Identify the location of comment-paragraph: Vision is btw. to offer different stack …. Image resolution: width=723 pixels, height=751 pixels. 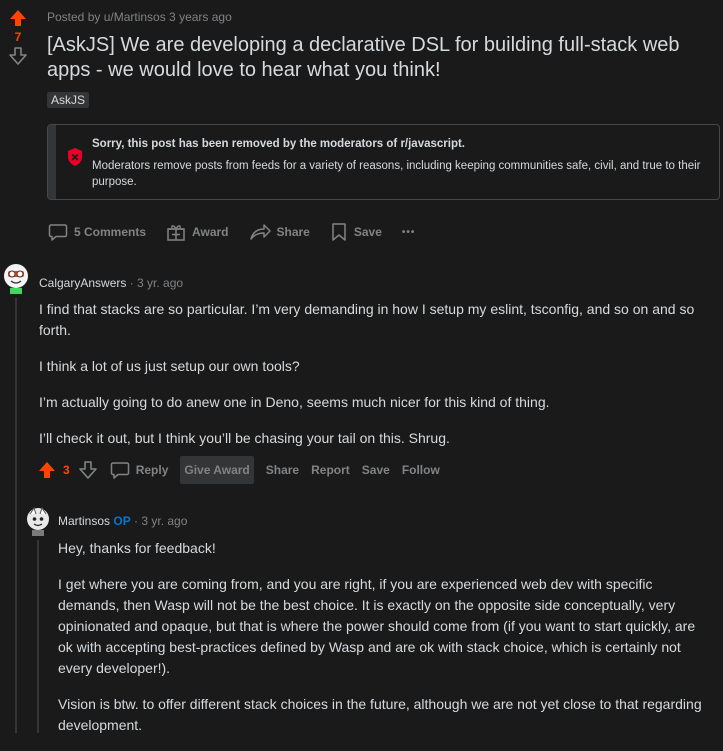
(380, 714).